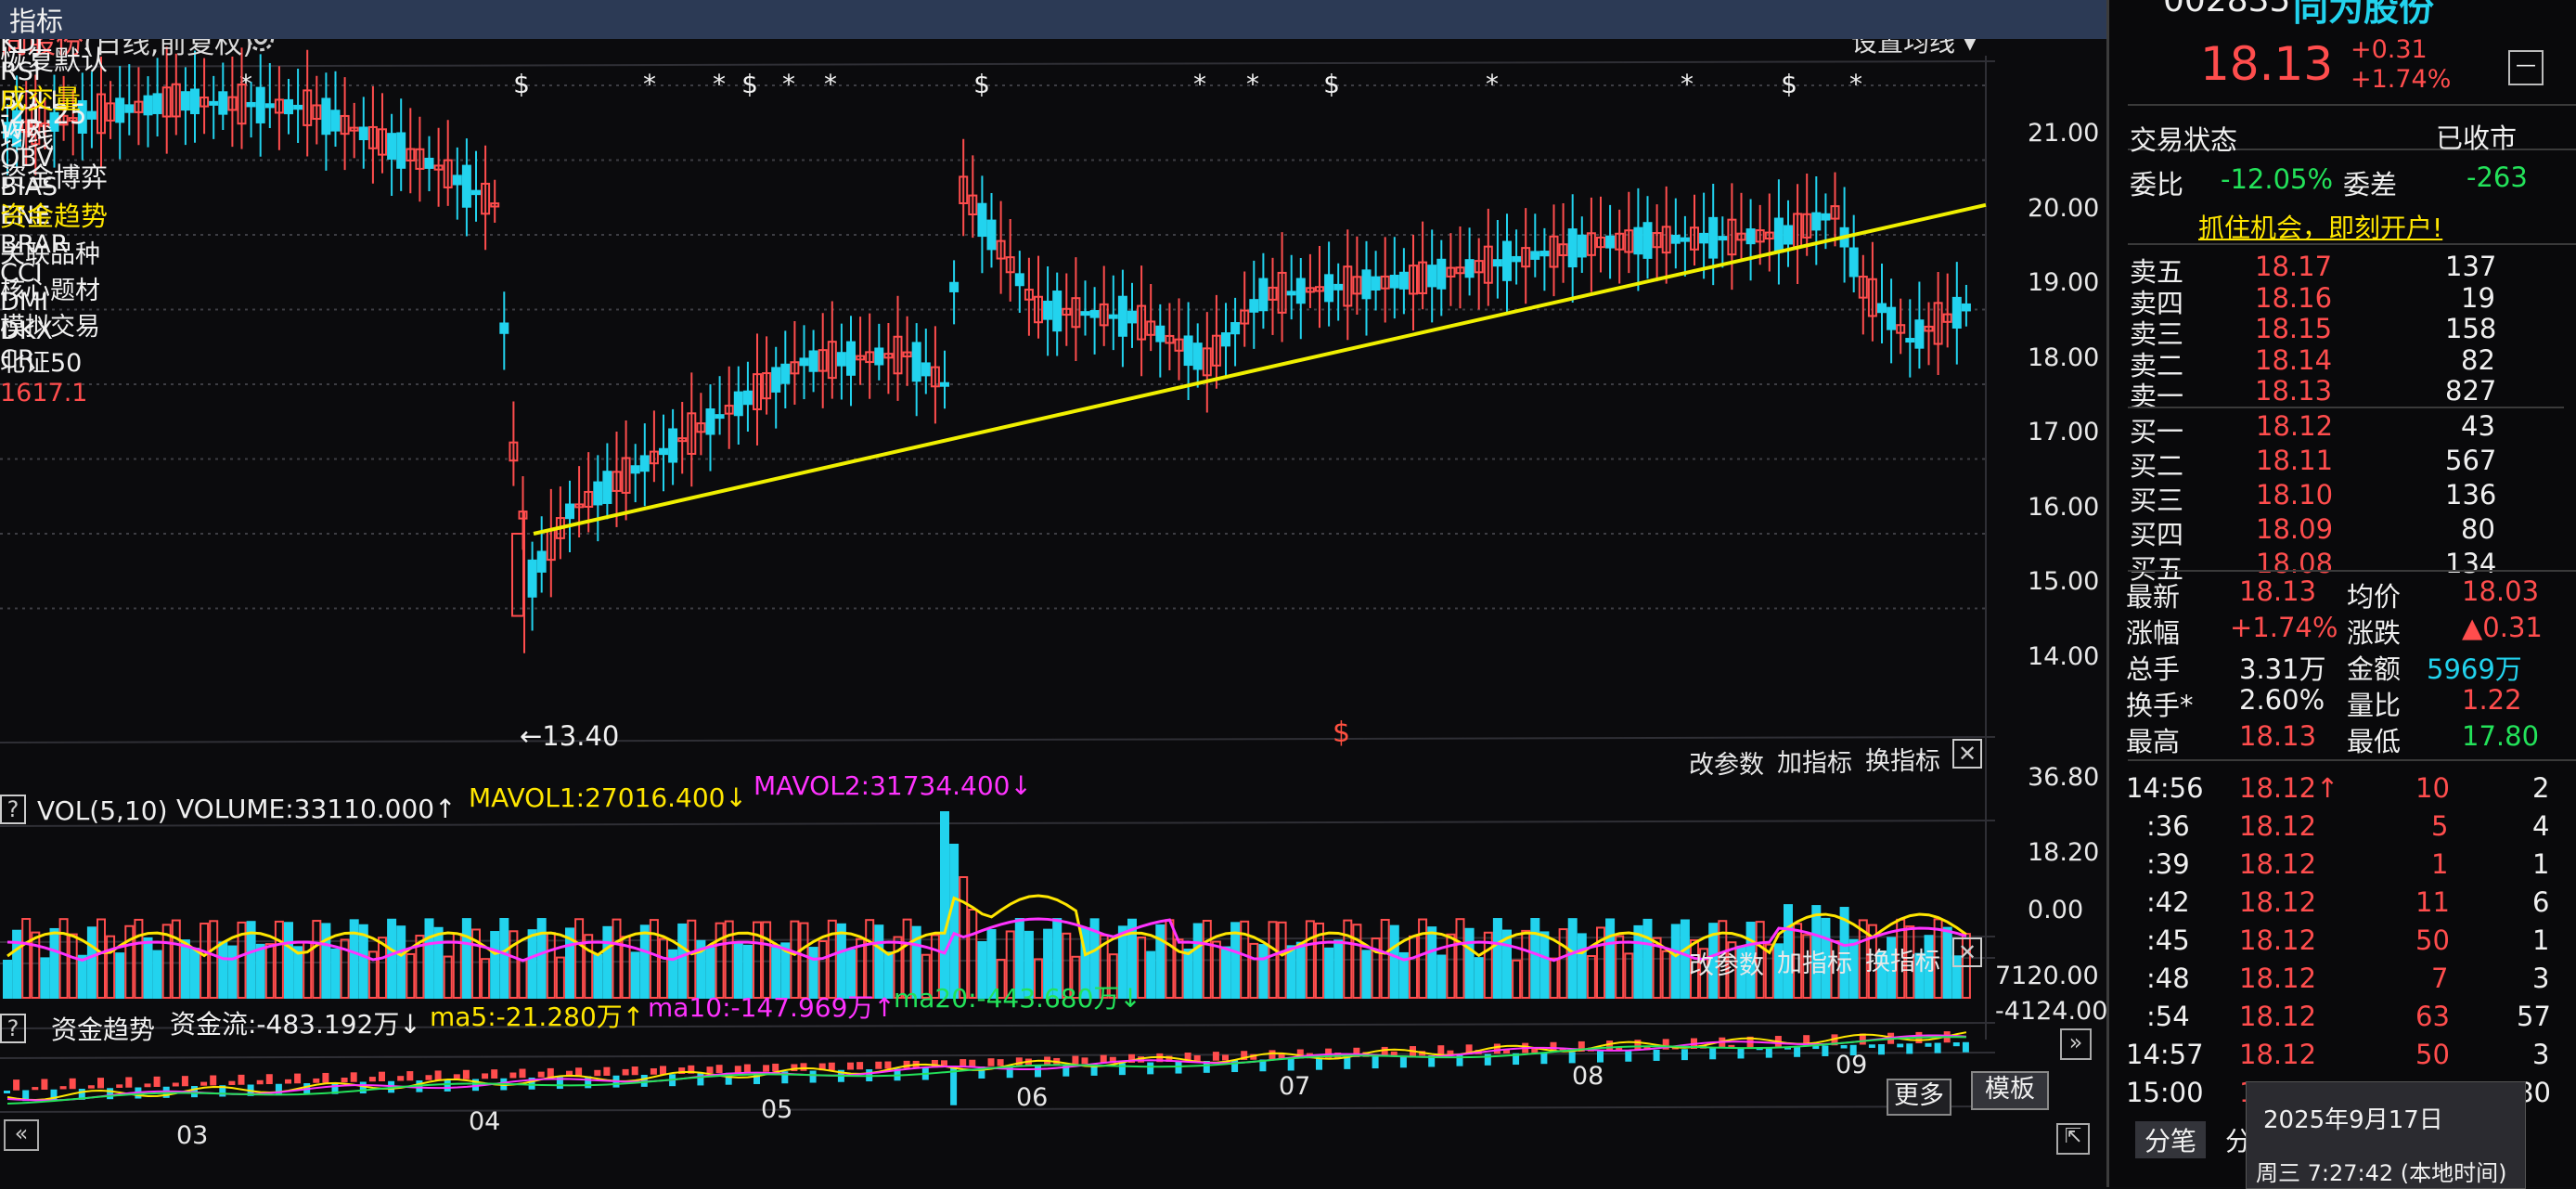 The width and height of the screenshot is (2576, 1189). Describe the element at coordinates (2010, 1091) in the screenshot. I see `template-button: 模板` at that location.